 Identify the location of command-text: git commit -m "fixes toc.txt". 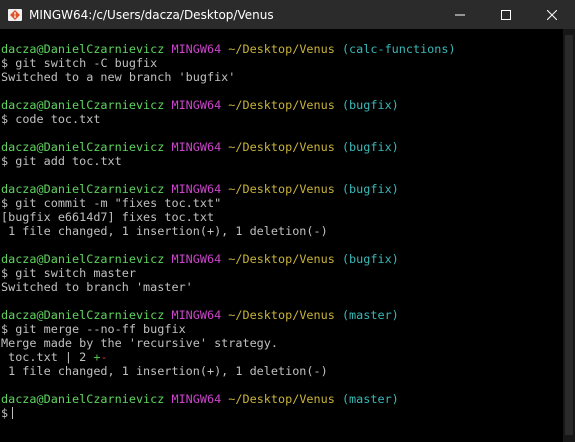
(118, 203).